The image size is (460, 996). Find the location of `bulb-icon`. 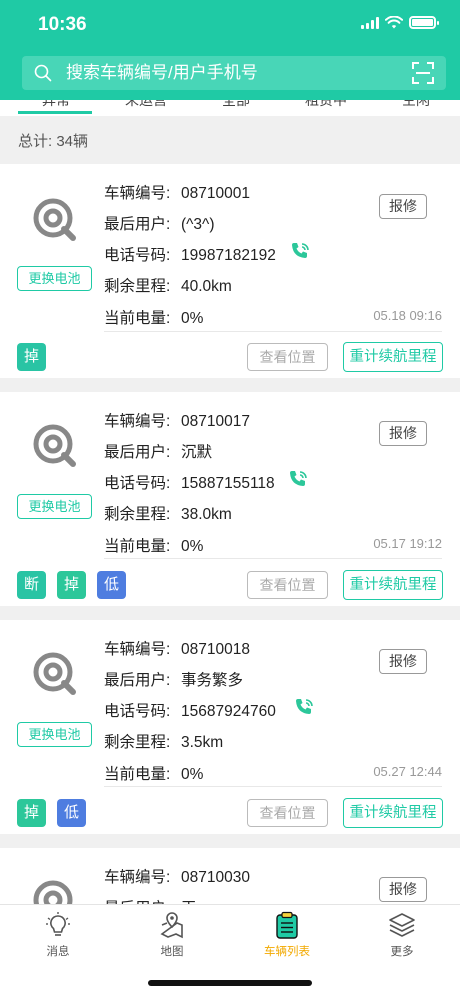

bulb-icon is located at coordinates (58, 924).